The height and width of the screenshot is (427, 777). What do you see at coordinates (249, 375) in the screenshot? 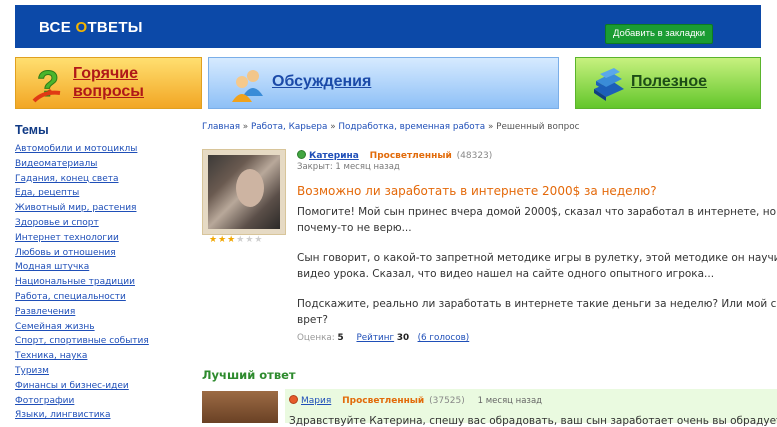
I see `best-answer-heading: Лучший ответ` at bounding box center [249, 375].